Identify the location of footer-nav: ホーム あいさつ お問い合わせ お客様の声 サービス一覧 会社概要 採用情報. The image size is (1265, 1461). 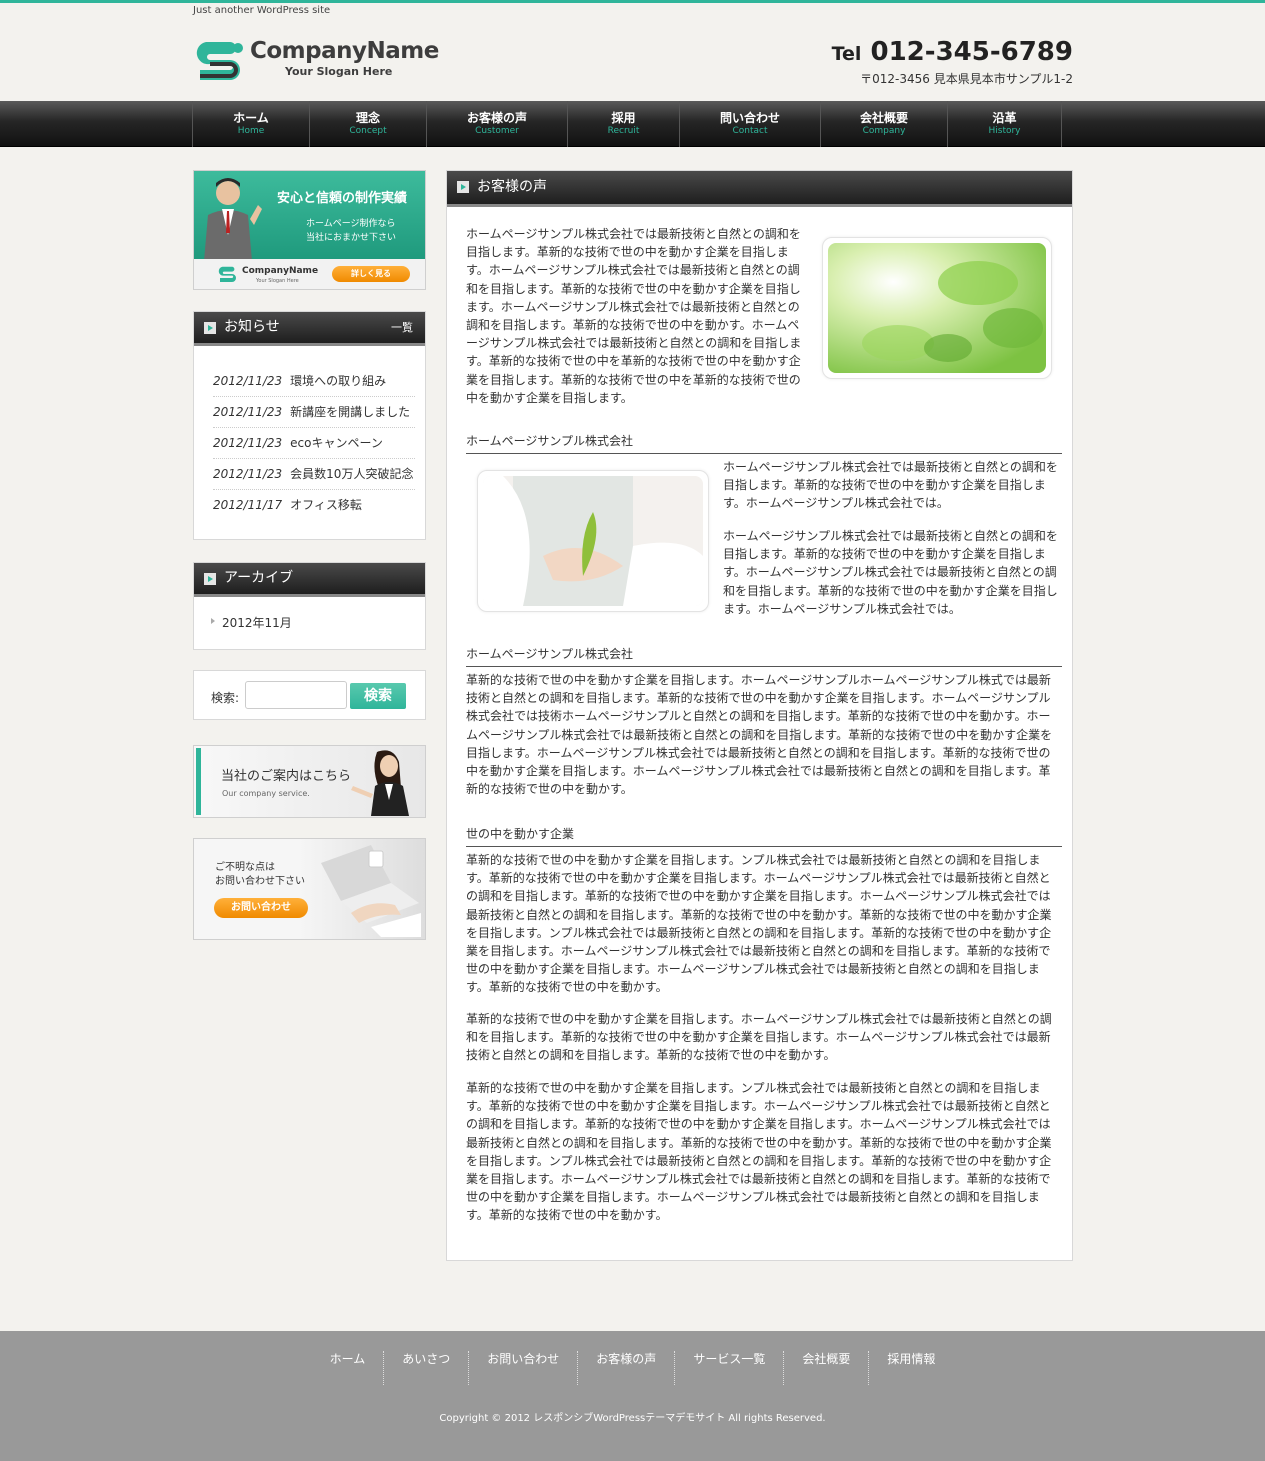
(632, 1368).